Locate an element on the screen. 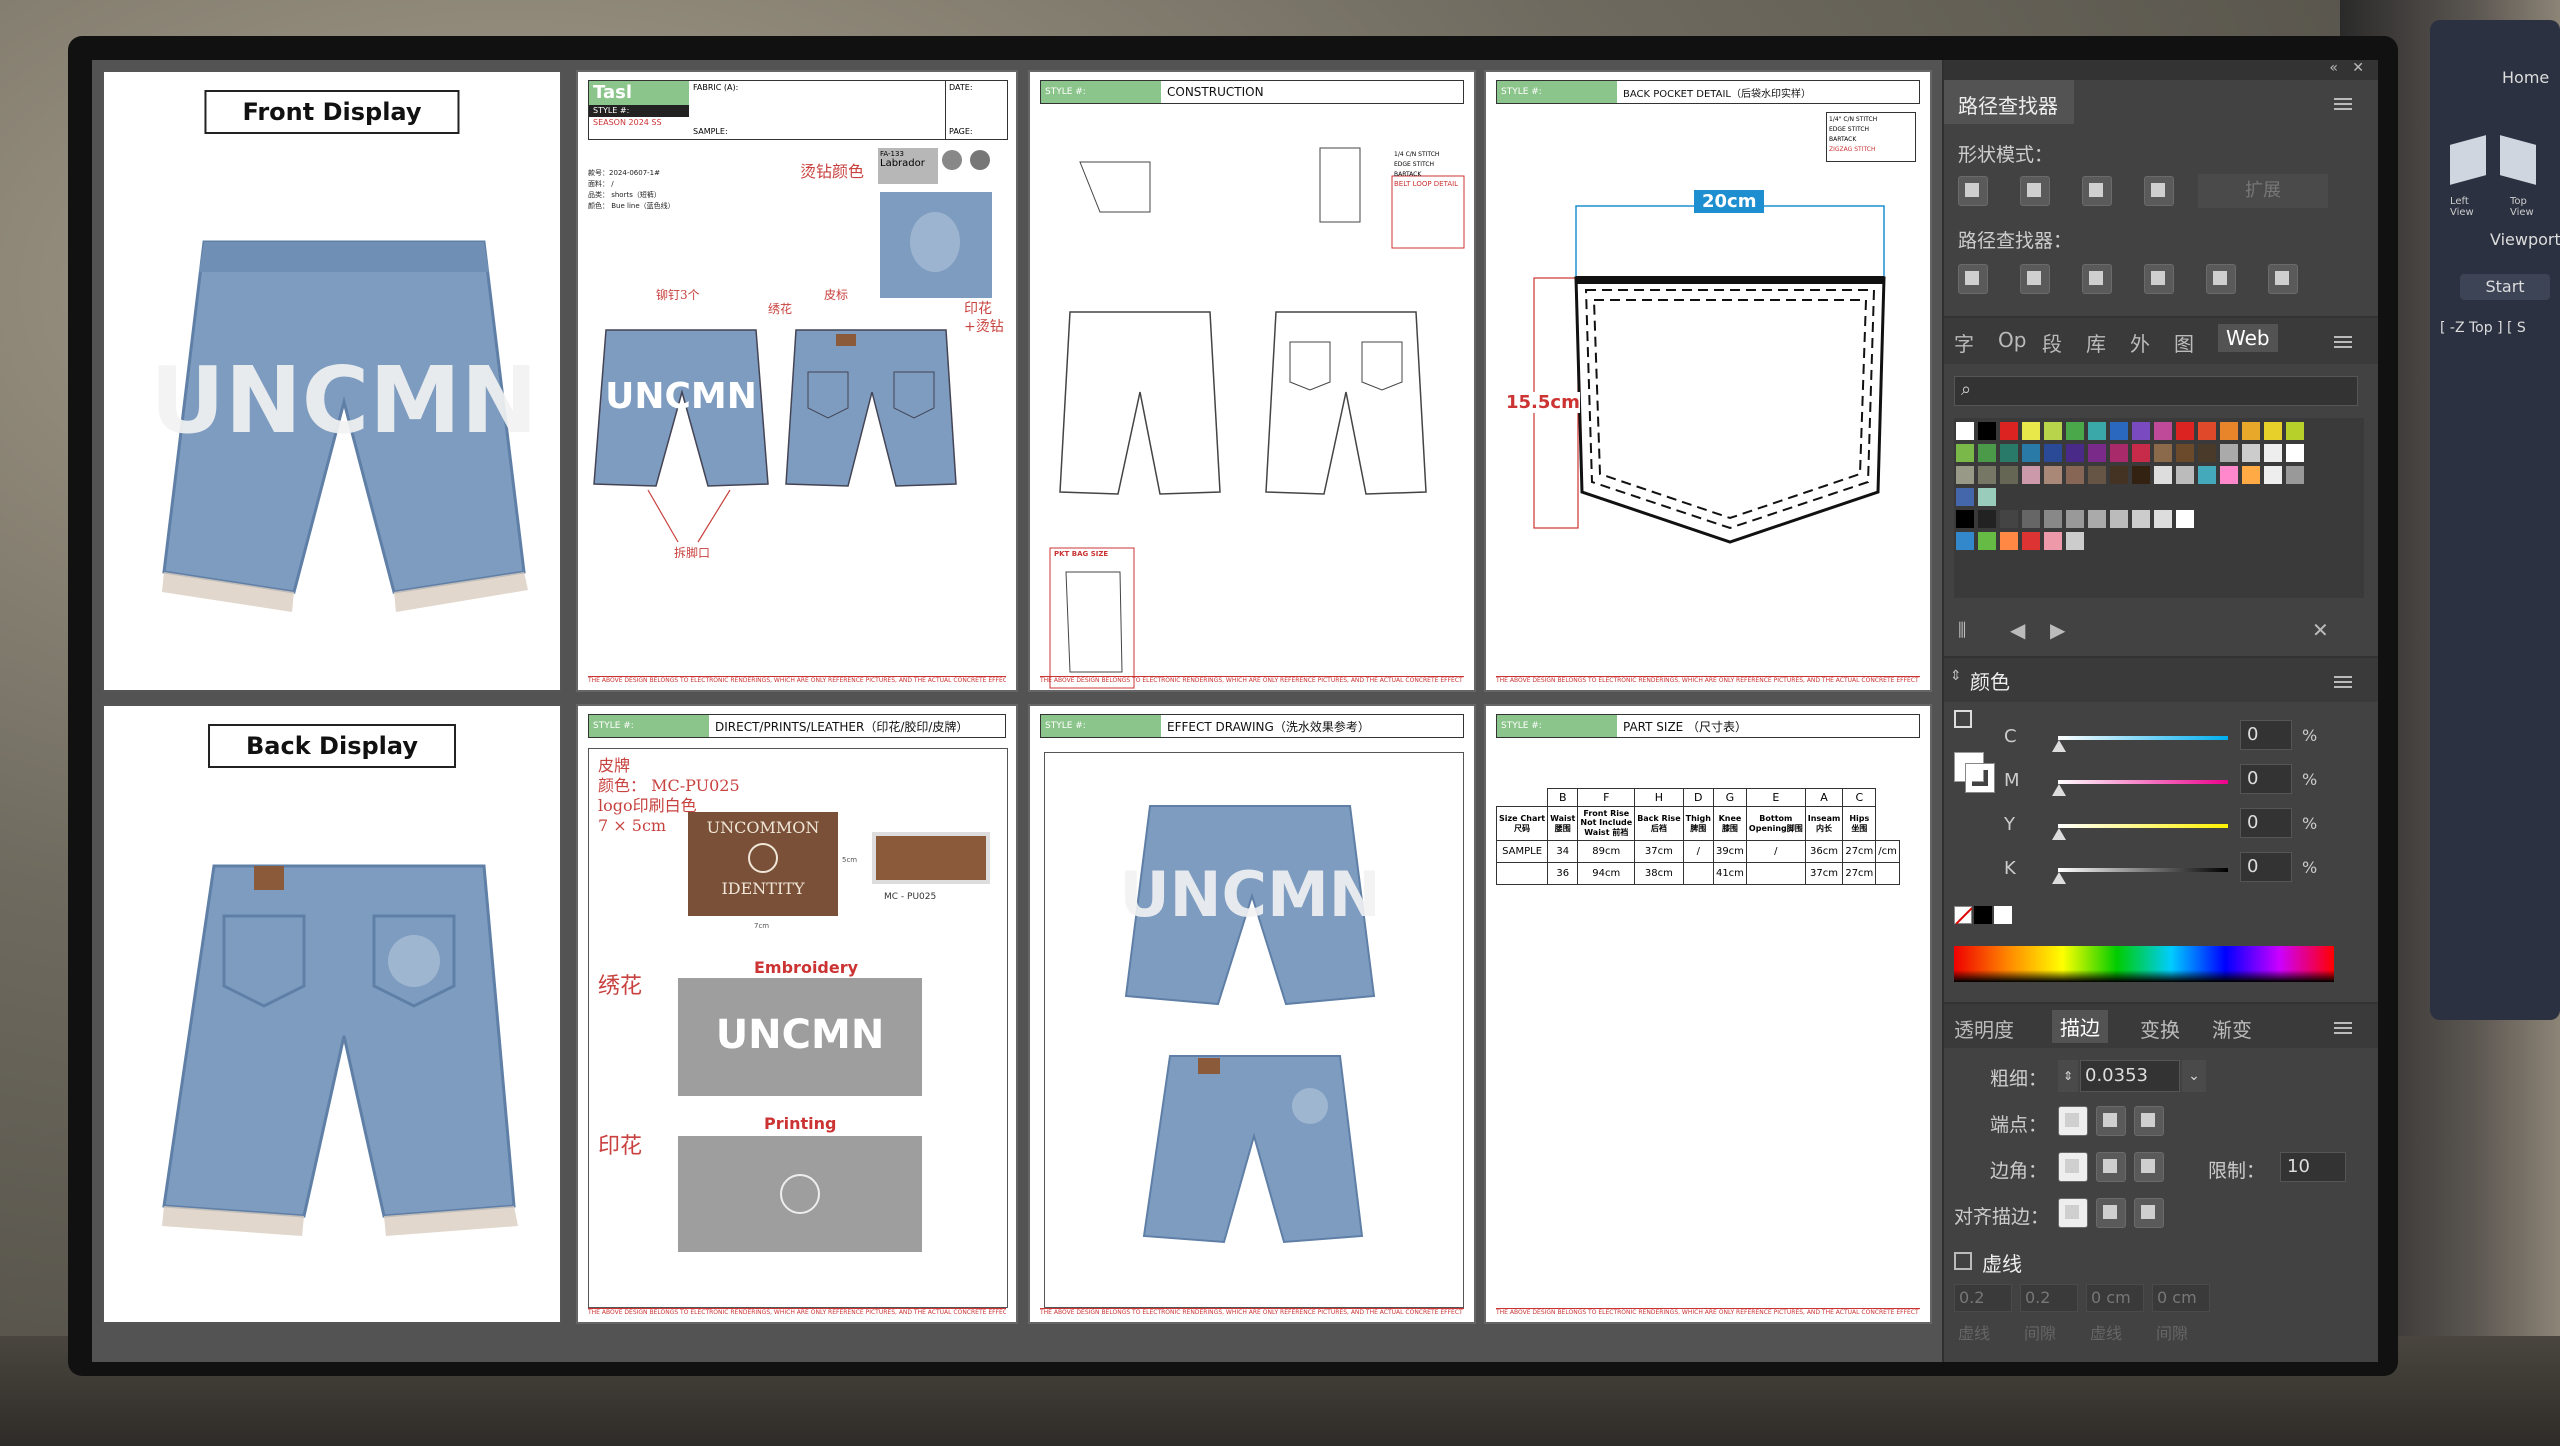 The image size is (2560, 1446). stroke-color-box is located at coordinates (1980, 778).